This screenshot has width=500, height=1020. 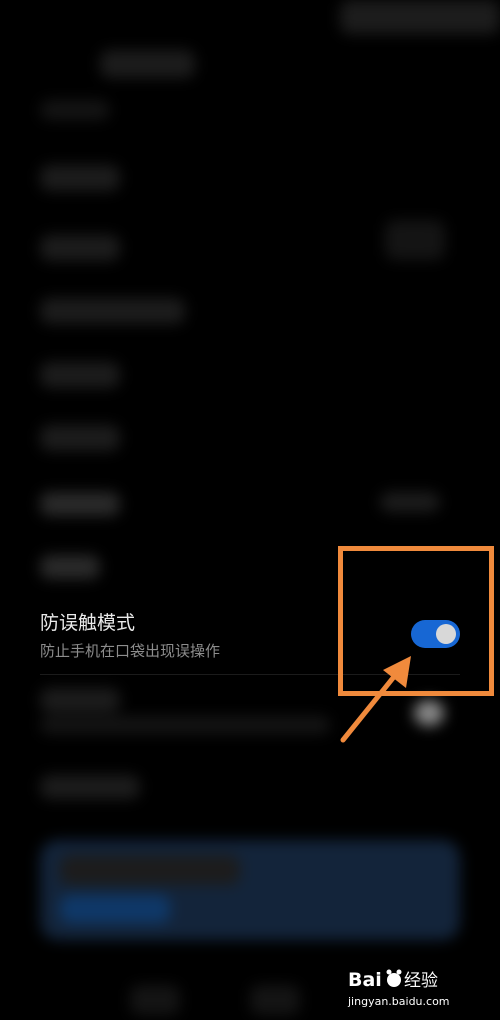 What do you see at coordinates (421, 981) in the screenshot?
I see `svg-text: 经验` at bounding box center [421, 981].